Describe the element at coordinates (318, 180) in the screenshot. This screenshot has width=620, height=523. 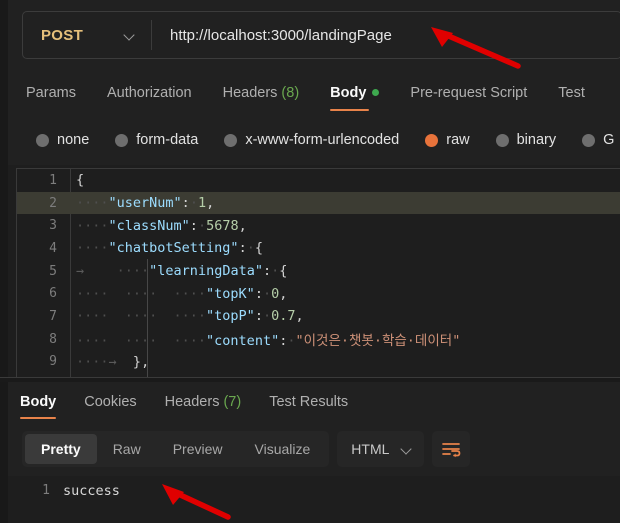
I see `editor-line-1: 1 {` at that location.